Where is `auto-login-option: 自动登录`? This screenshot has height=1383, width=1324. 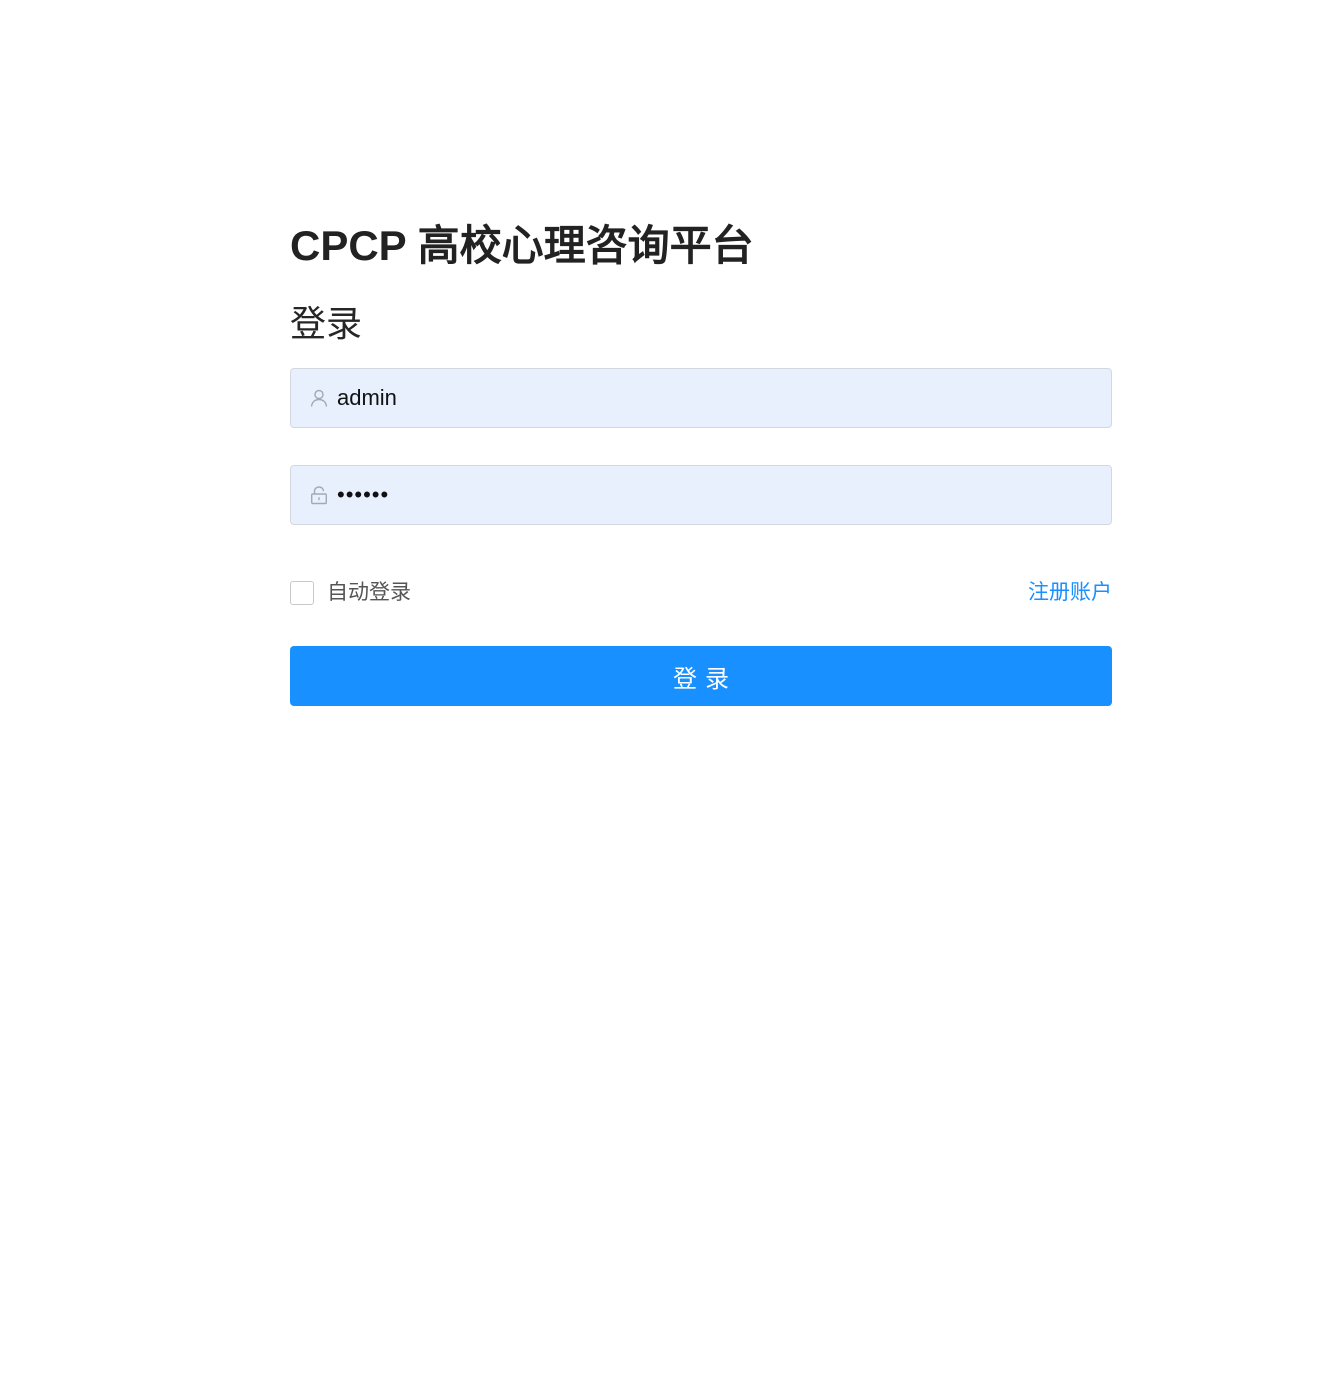 auto-login-option: 自动登录 is located at coordinates (350, 593).